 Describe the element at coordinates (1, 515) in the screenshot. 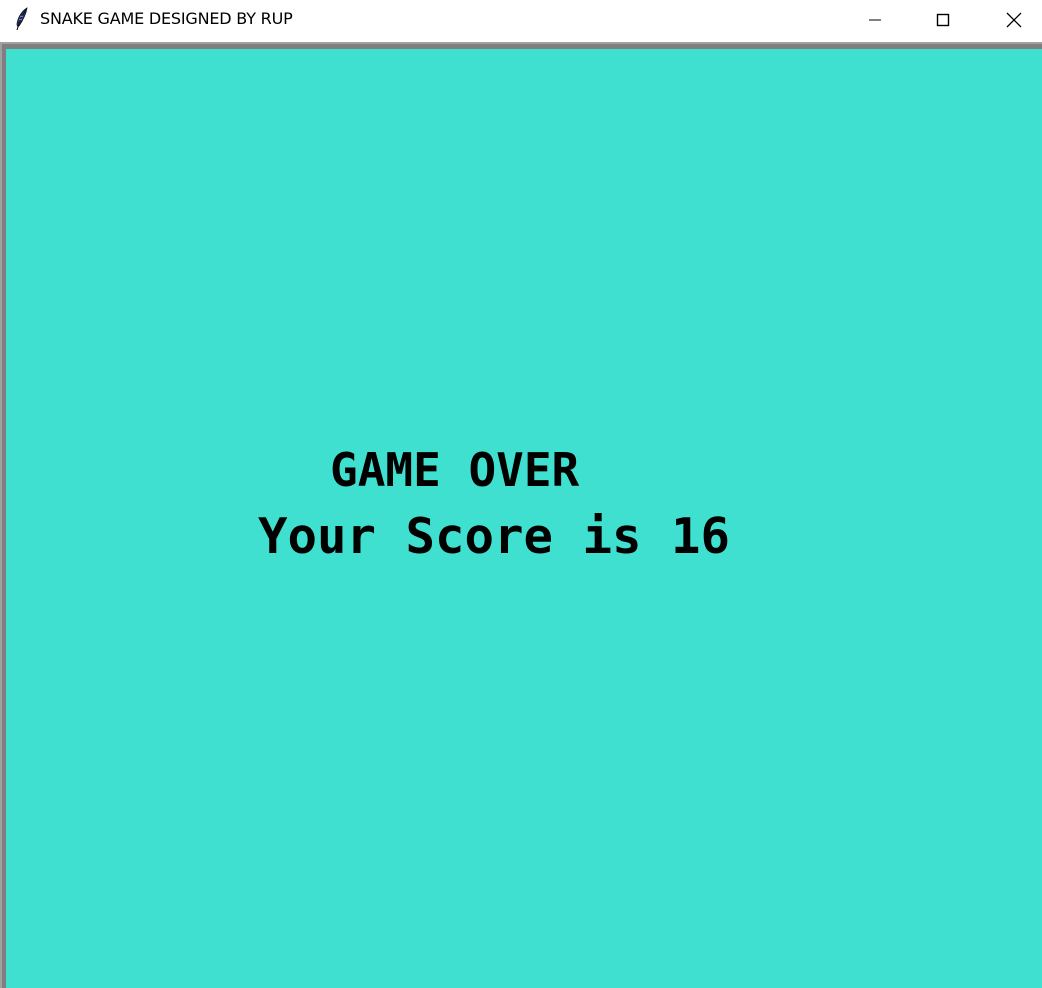

I see `canvas-bevel-left` at that location.